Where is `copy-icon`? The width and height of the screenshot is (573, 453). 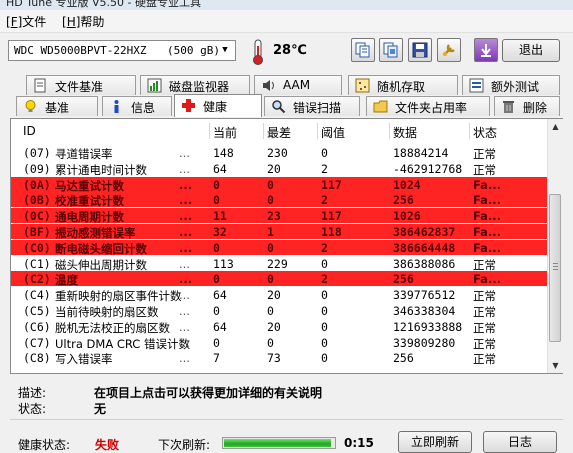
copy-icon is located at coordinates (362, 50).